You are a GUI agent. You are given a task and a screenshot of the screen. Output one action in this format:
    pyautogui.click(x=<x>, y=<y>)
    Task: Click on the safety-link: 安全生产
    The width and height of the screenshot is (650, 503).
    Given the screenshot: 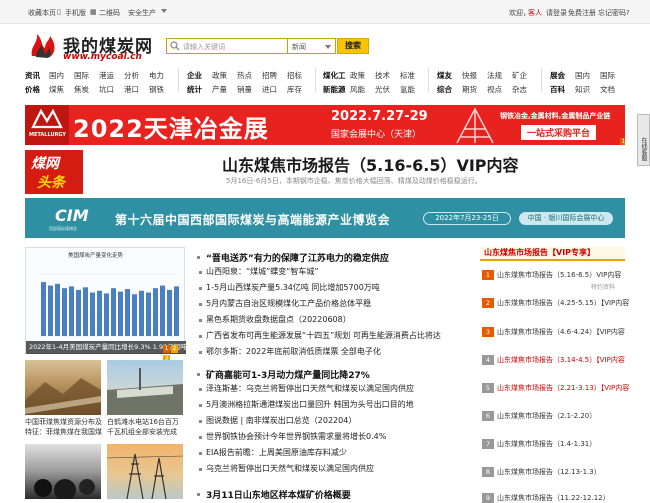 What is the action you would take?
    pyautogui.click(x=142, y=13)
    